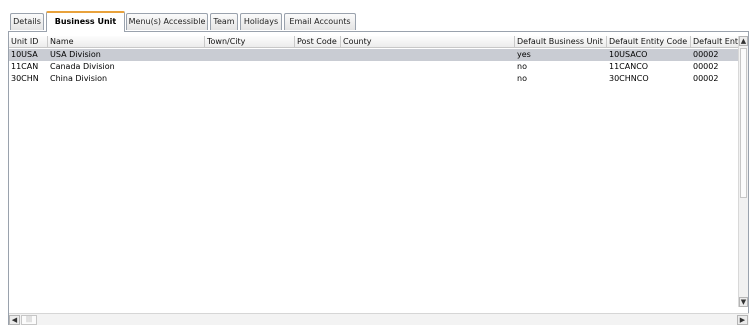 The image size is (749, 325). Describe the element at coordinates (743, 41) in the screenshot. I see `scroll-up-icon: ▲` at that location.